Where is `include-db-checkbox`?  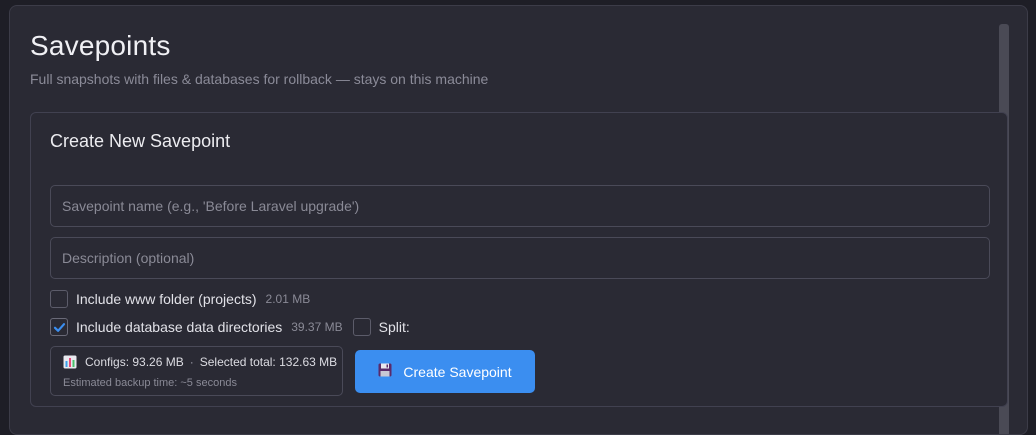 include-db-checkbox is located at coordinates (59, 327).